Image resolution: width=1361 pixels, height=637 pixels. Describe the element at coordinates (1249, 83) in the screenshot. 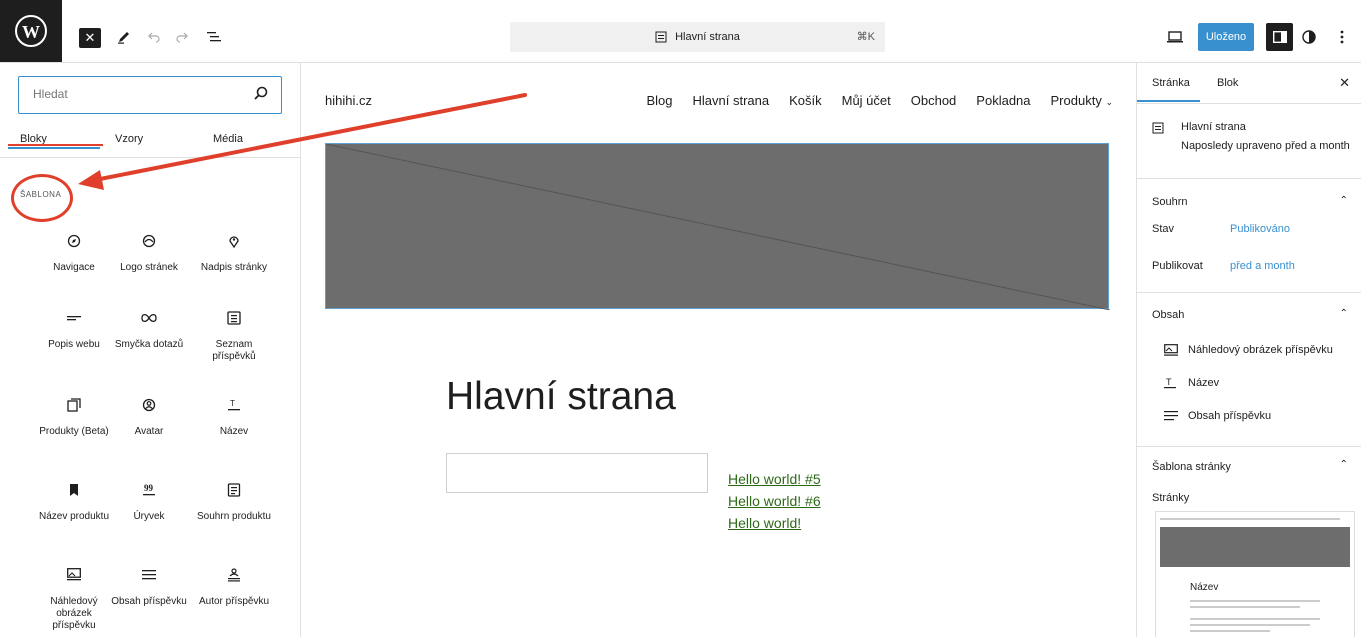

I see `sidebar-tabs: Stránka Blok ✕` at that location.